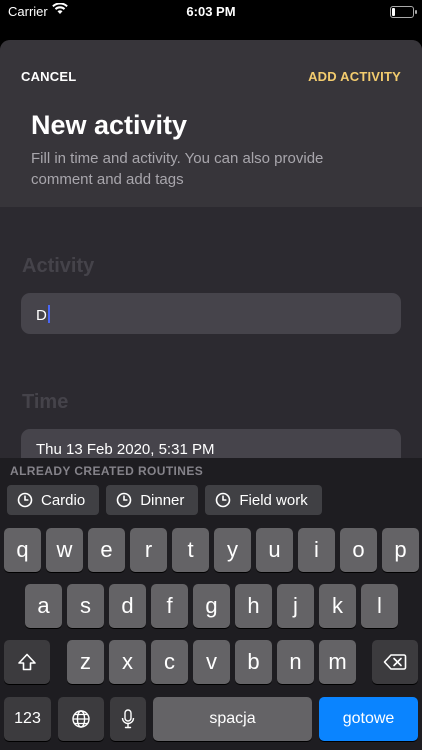 The height and width of the screenshot is (750, 422). I want to click on key-q: q, so click(22, 550).